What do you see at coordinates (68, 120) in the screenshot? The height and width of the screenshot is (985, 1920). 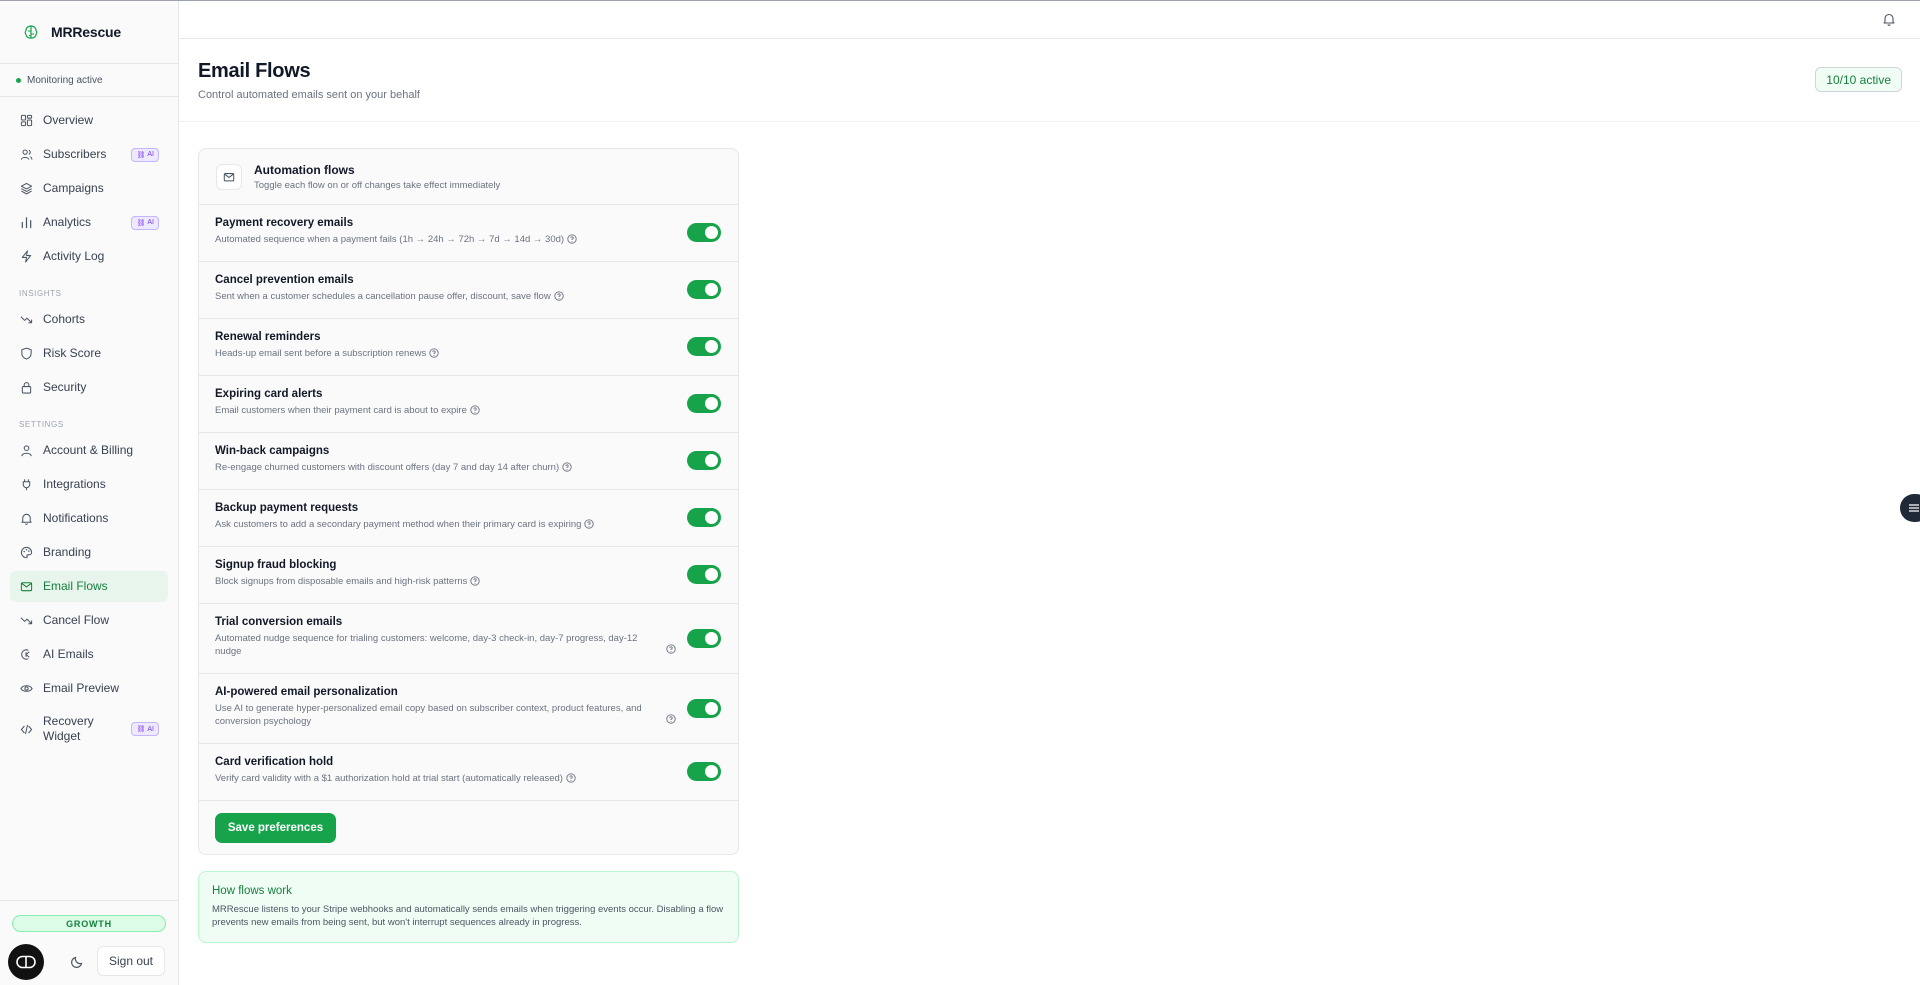 I see `sidebar-item-label: Overview` at bounding box center [68, 120].